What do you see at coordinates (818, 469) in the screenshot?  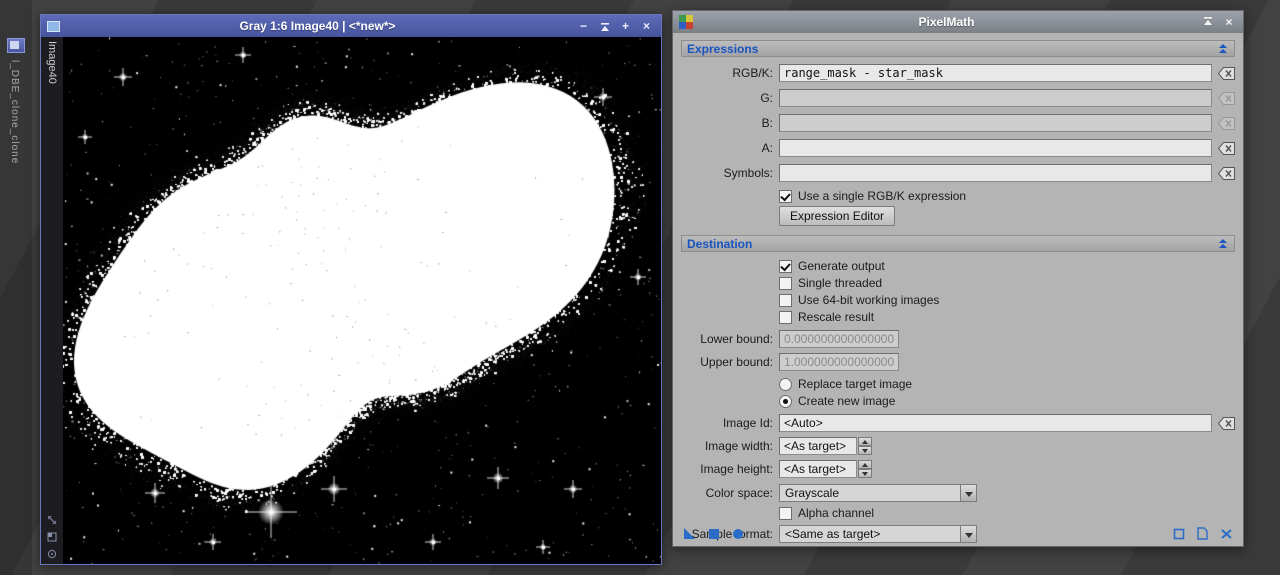 I see `image-height-input` at bounding box center [818, 469].